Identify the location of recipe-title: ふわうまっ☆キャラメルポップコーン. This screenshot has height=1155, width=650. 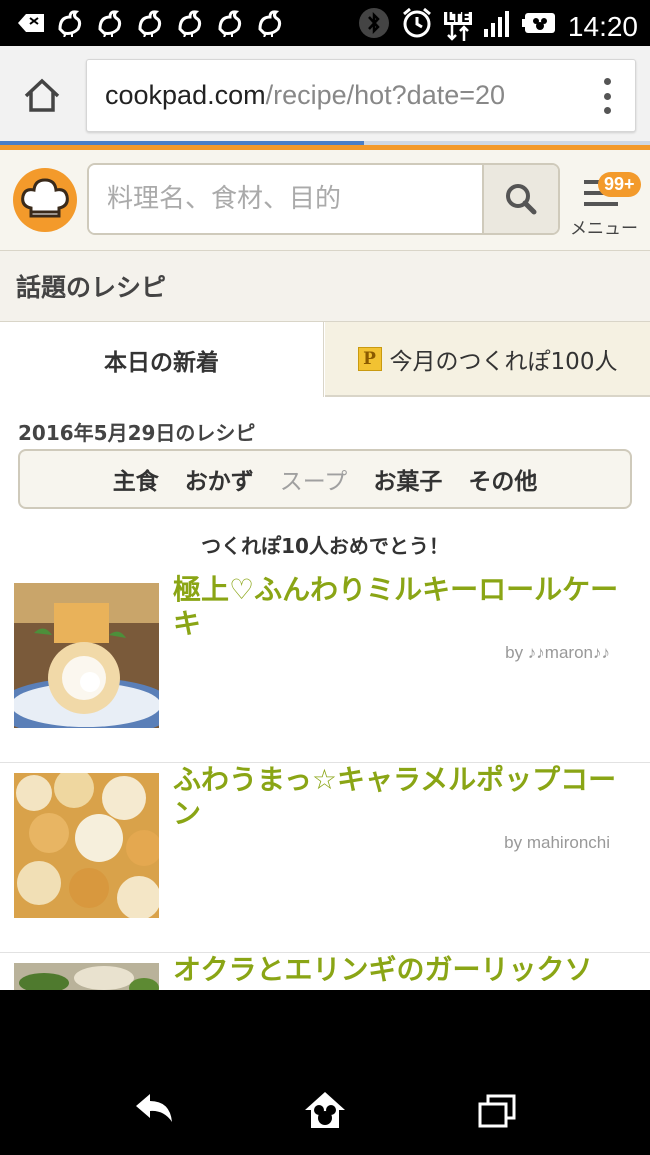
(398, 797).